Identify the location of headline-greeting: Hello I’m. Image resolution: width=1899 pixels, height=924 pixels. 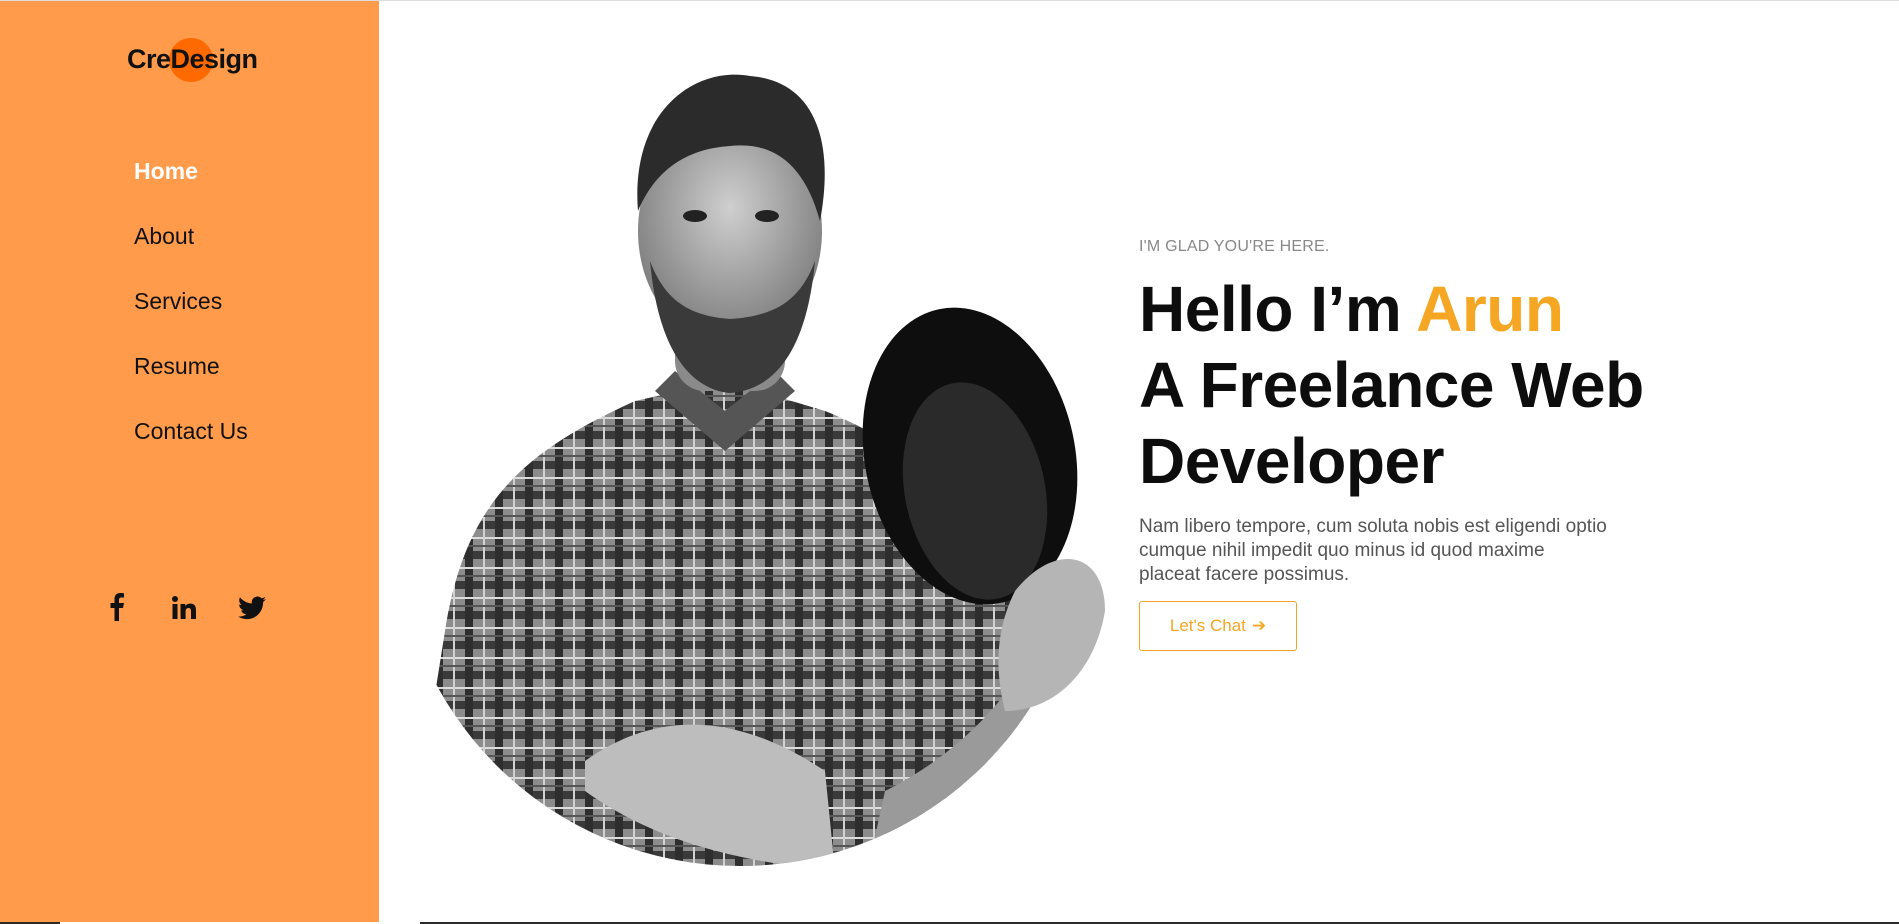
(1278, 309).